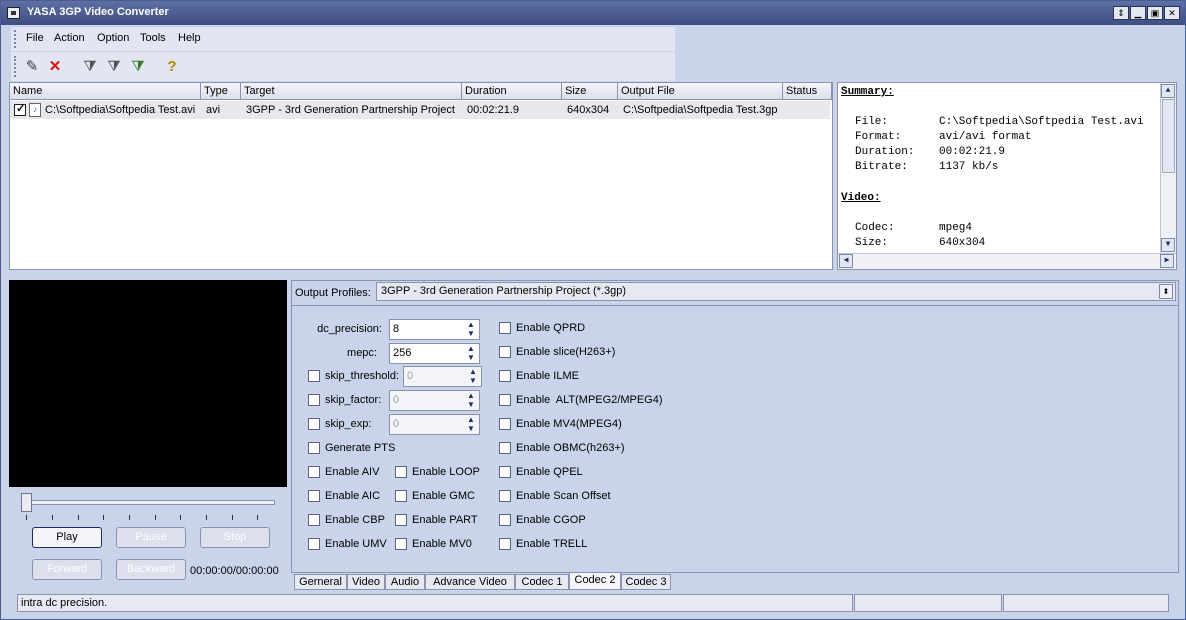 This screenshot has height=620, width=1186. Describe the element at coordinates (1007, 261) in the screenshot. I see `summary-horizontal-scrollbar: ◀ ▶` at that location.